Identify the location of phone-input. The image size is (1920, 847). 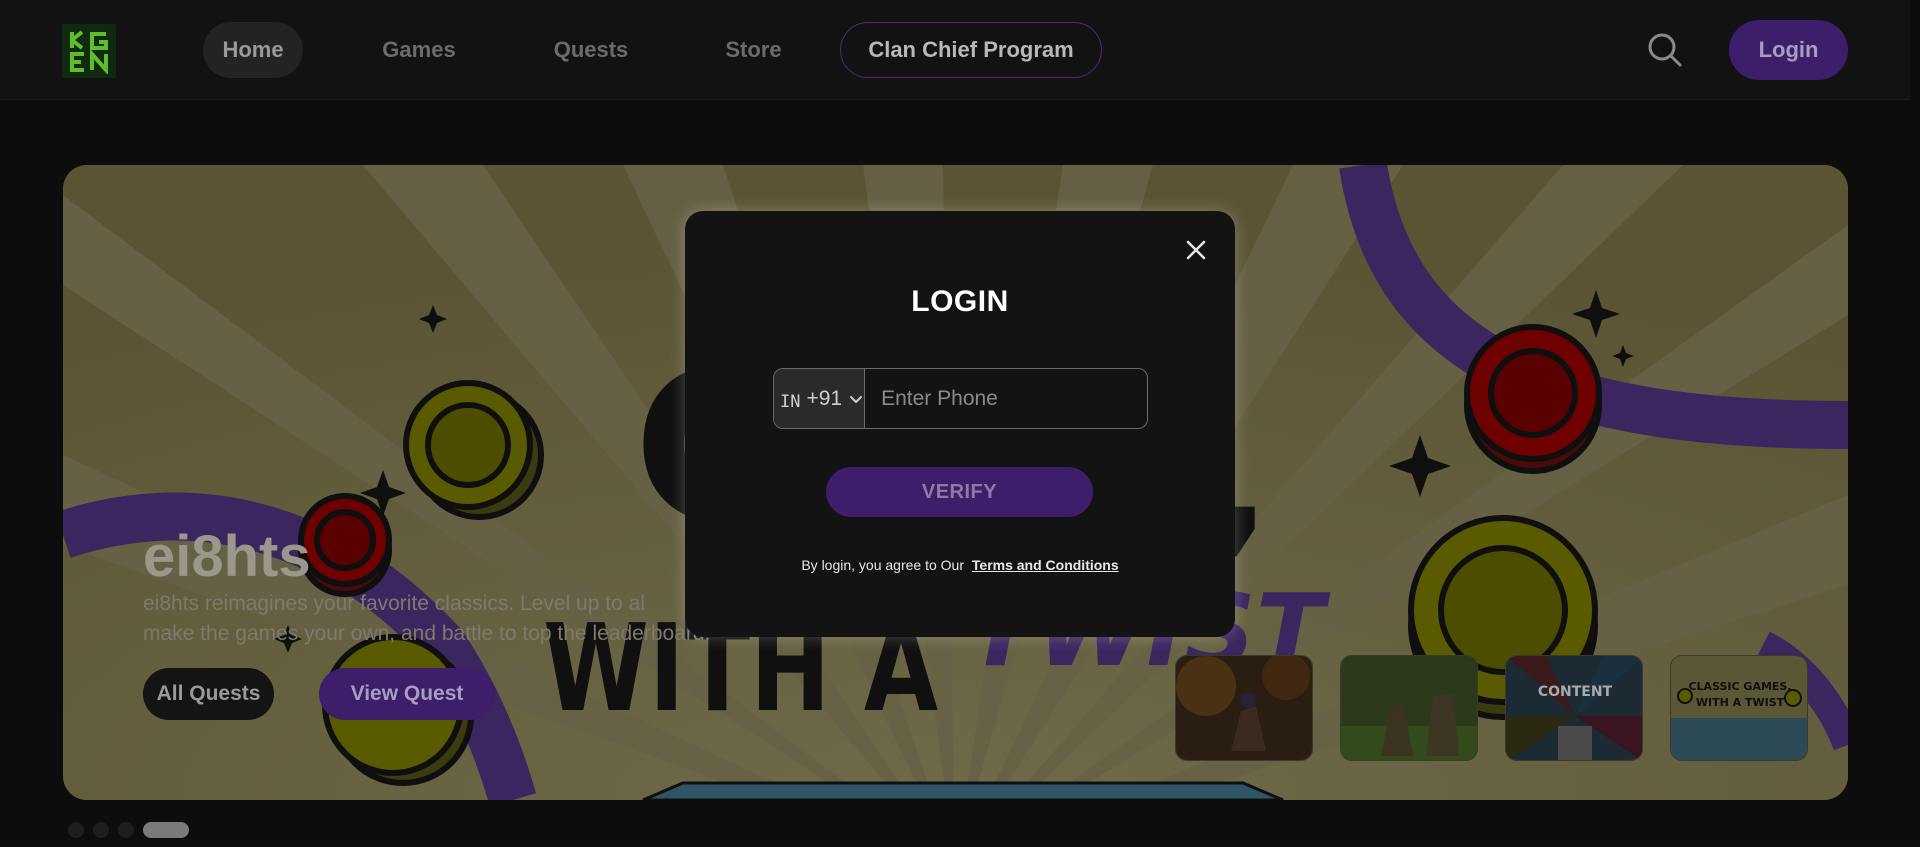
(1006, 398).